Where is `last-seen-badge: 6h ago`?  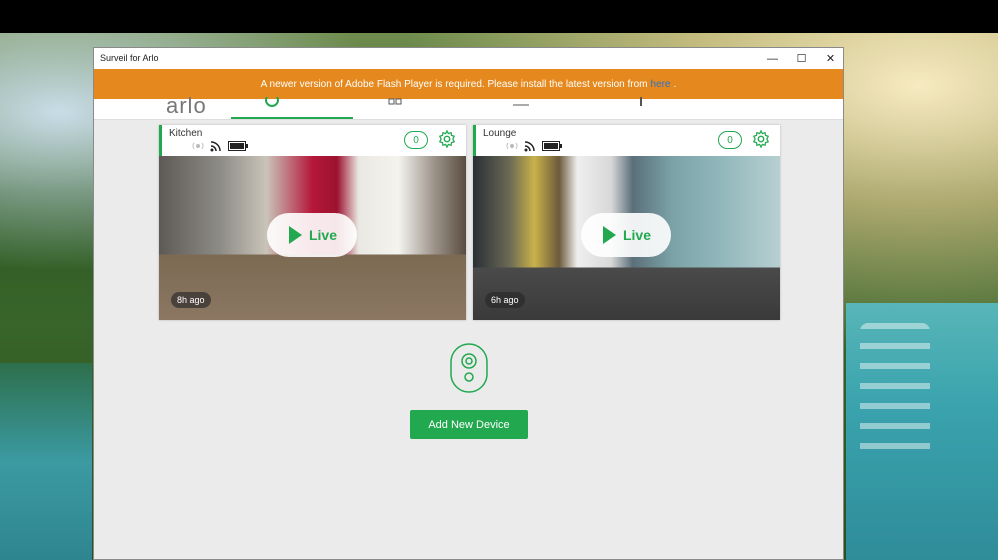
last-seen-badge: 6h ago is located at coordinates (505, 300).